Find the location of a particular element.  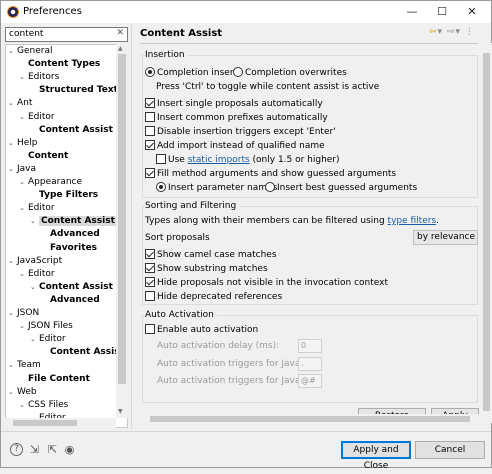

tree-node: Type Filters is located at coordinates (64, 195).